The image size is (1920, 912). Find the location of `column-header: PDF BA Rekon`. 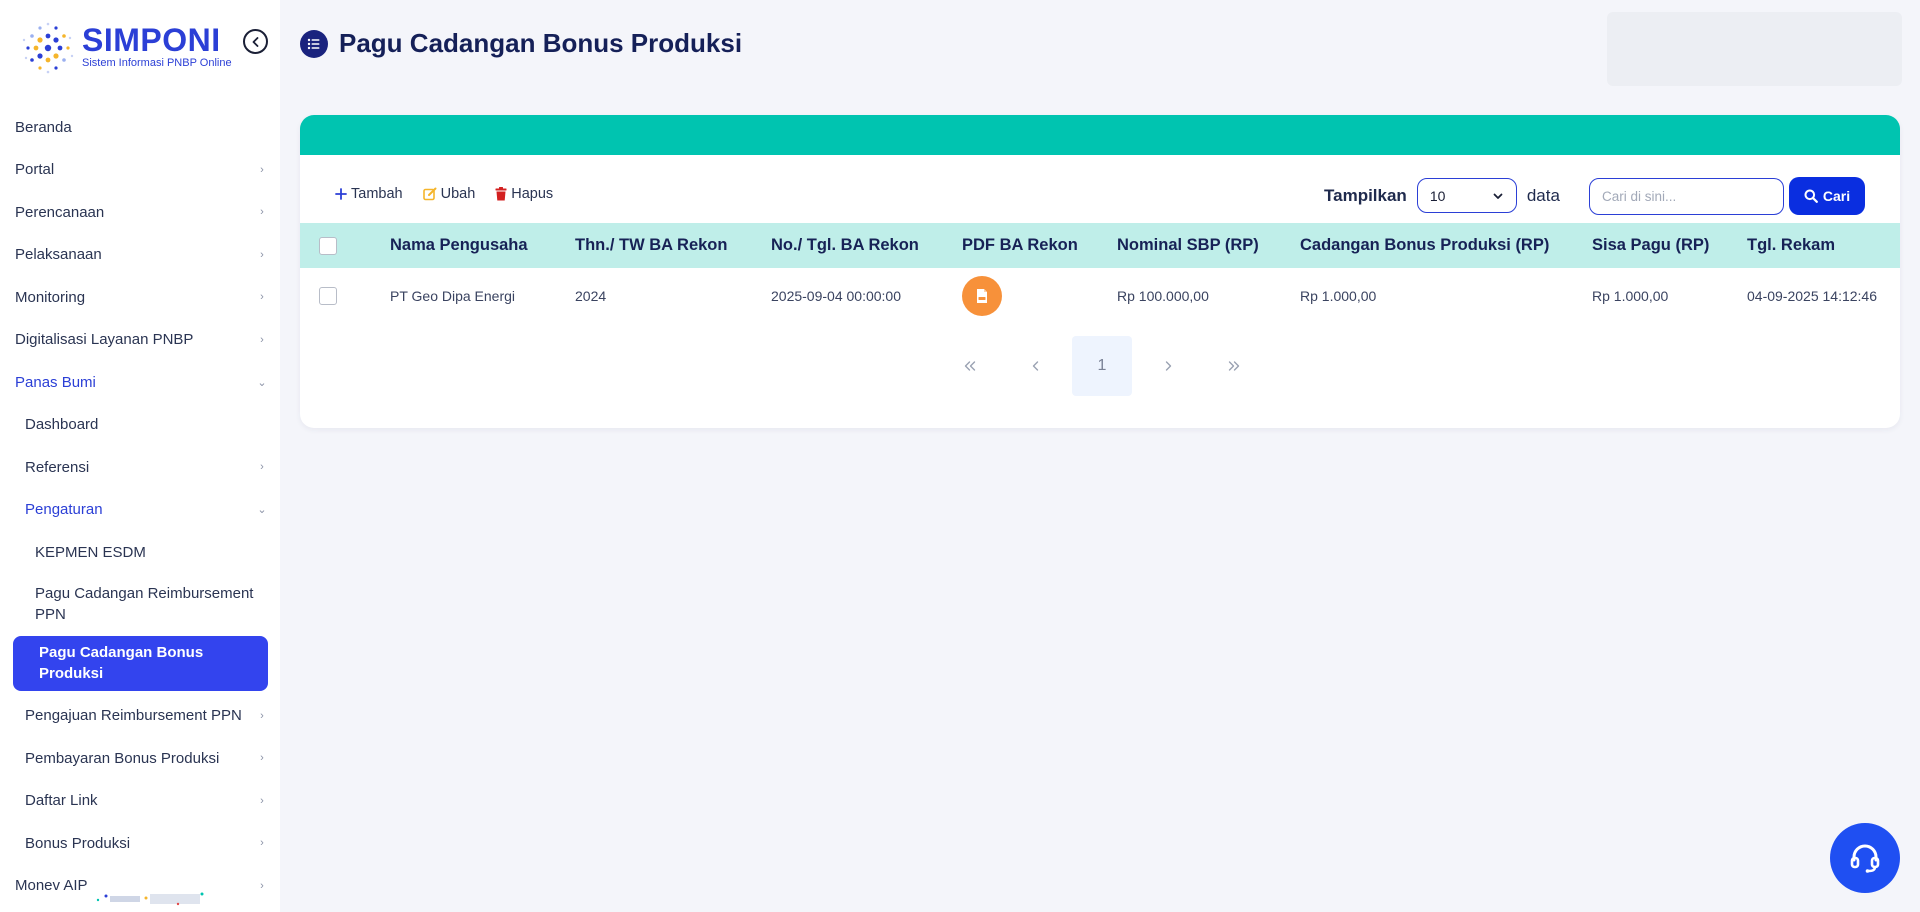

column-header: PDF BA Rekon is located at coordinates (1039, 245).